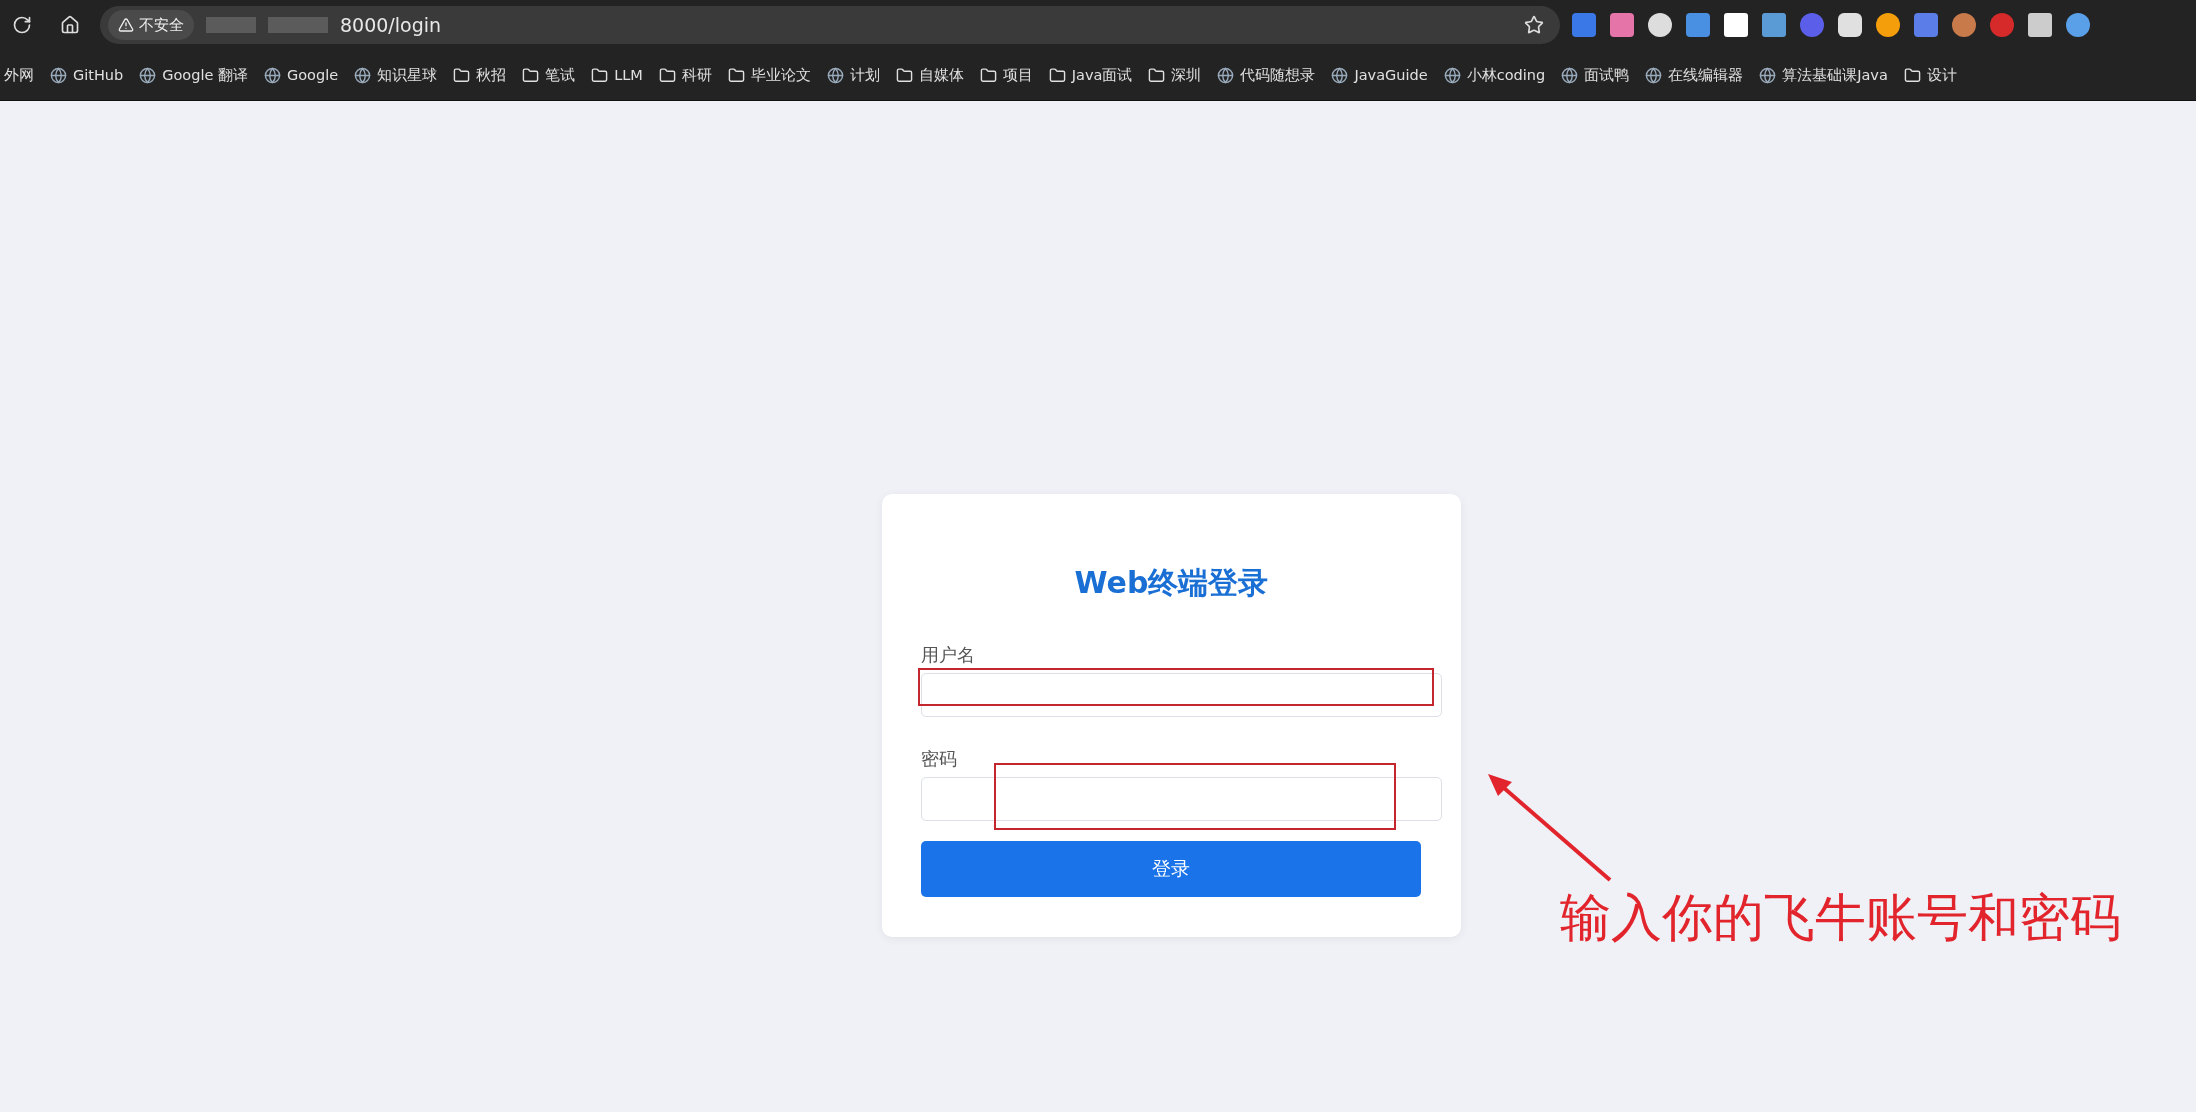 The width and height of the screenshot is (2196, 1112). Describe the element at coordinates (396, 75) in the screenshot. I see `bookmark-item: 知识星球` at that location.